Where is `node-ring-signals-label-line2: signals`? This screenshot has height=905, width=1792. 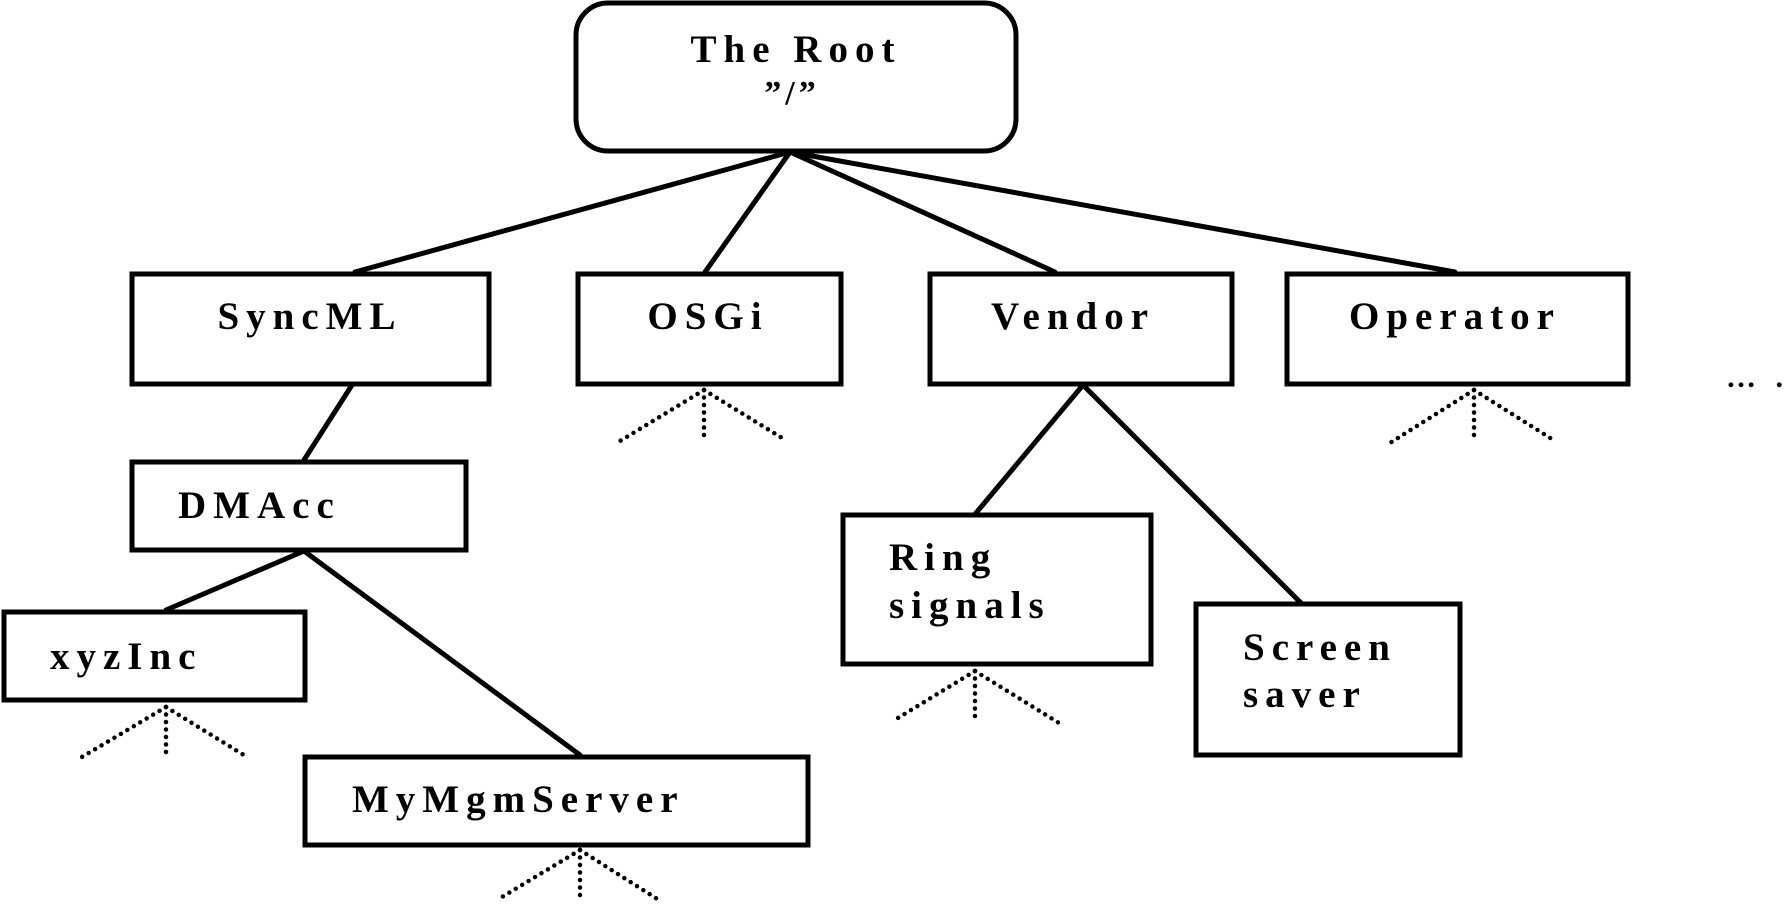
node-ring-signals-label-line2: signals is located at coordinates (970, 605).